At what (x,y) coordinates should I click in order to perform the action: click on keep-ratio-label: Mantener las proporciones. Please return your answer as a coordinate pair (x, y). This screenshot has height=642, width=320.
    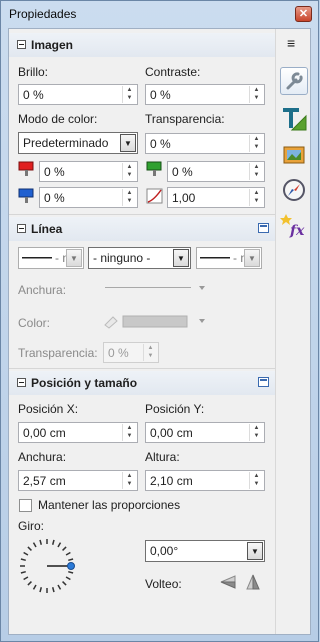
    Looking at the image, I should click on (109, 505).